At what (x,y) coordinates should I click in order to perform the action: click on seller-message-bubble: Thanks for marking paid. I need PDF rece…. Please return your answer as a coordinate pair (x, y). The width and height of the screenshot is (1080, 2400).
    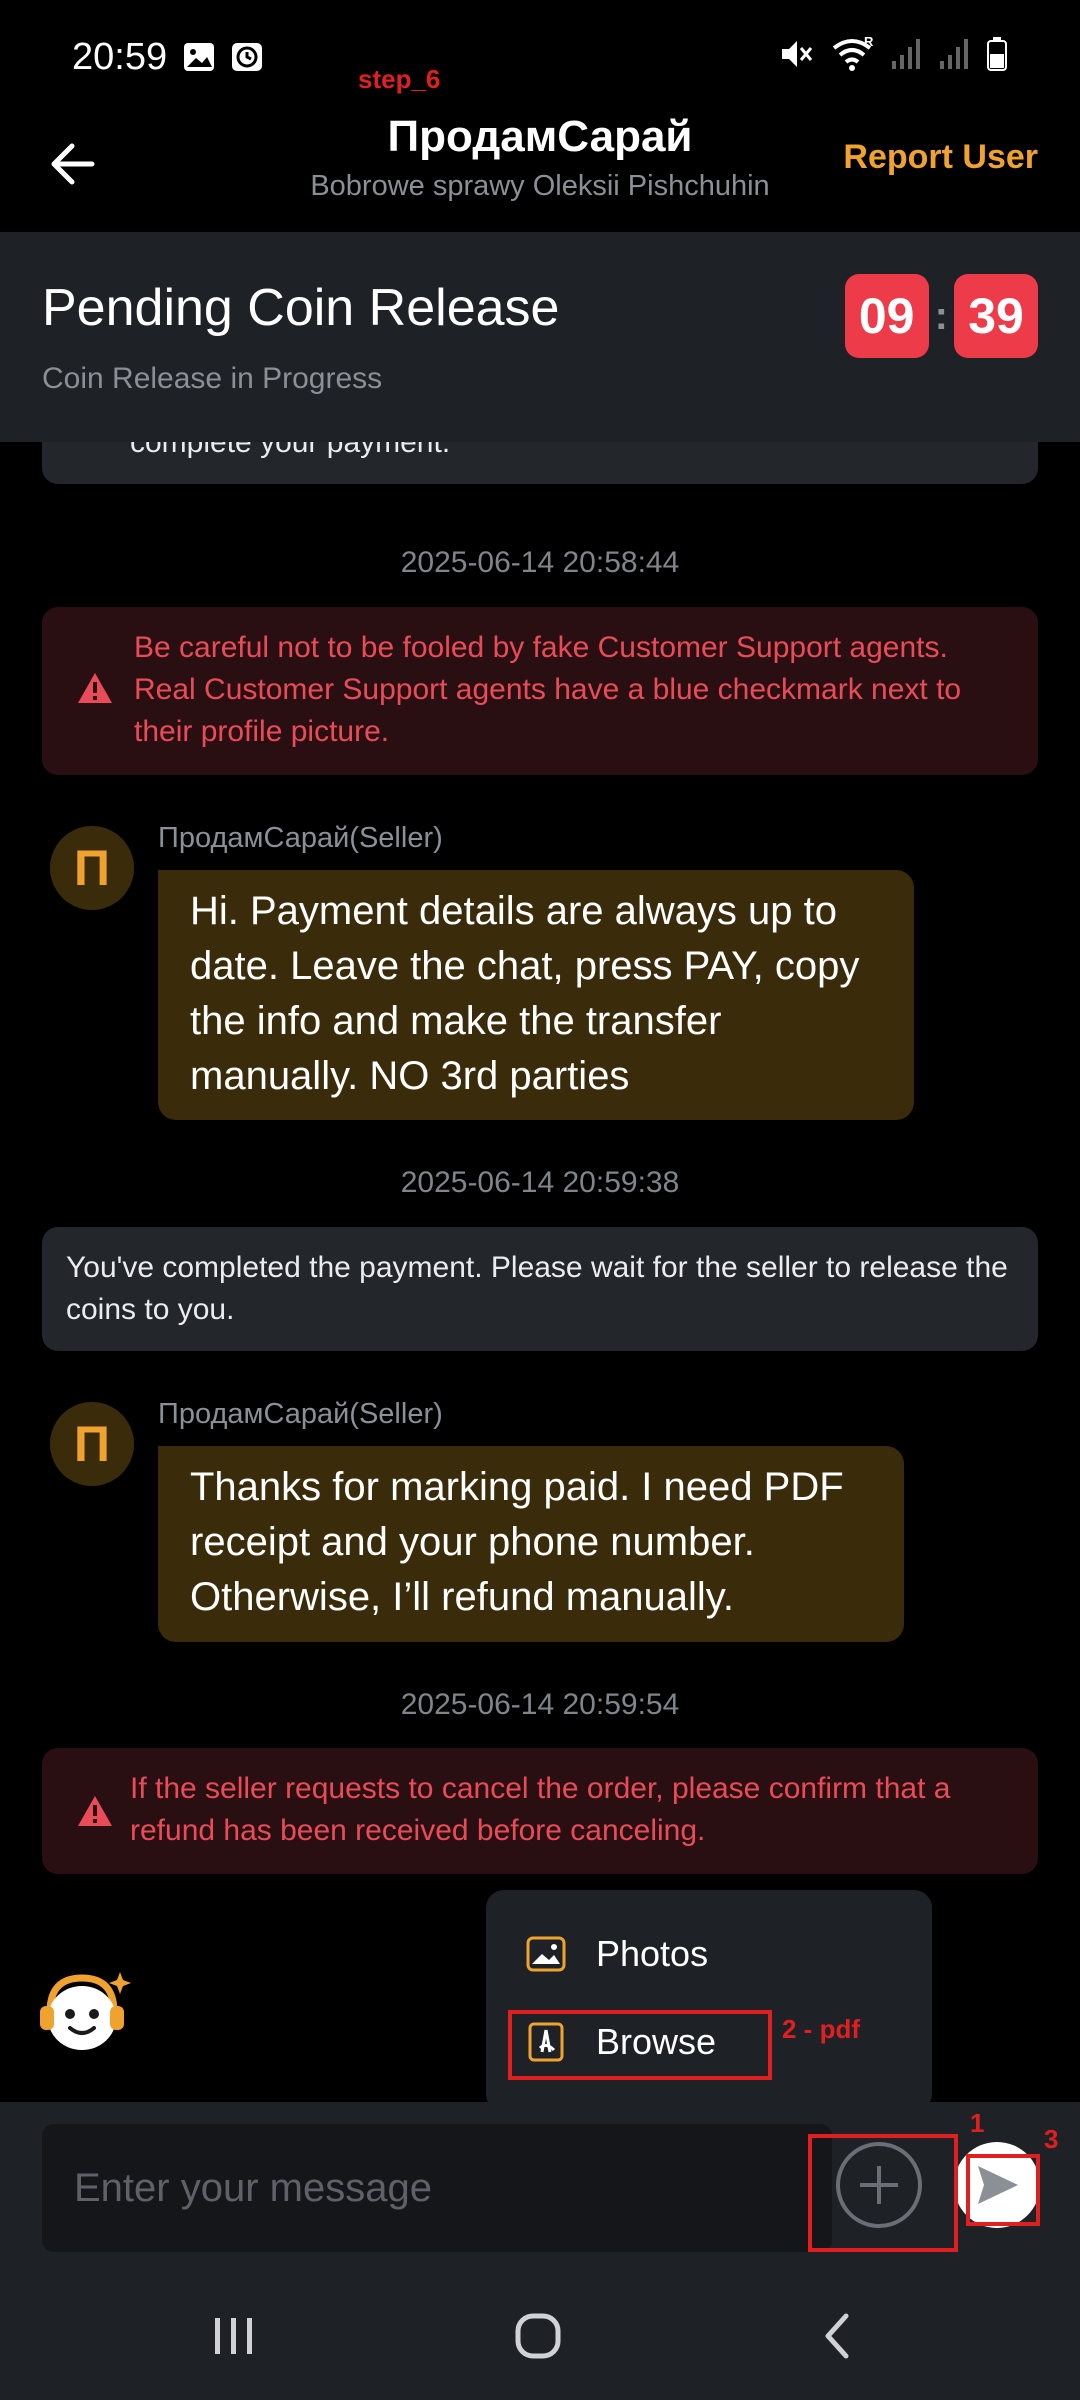
    Looking at the image, I should click on (531, 1544).